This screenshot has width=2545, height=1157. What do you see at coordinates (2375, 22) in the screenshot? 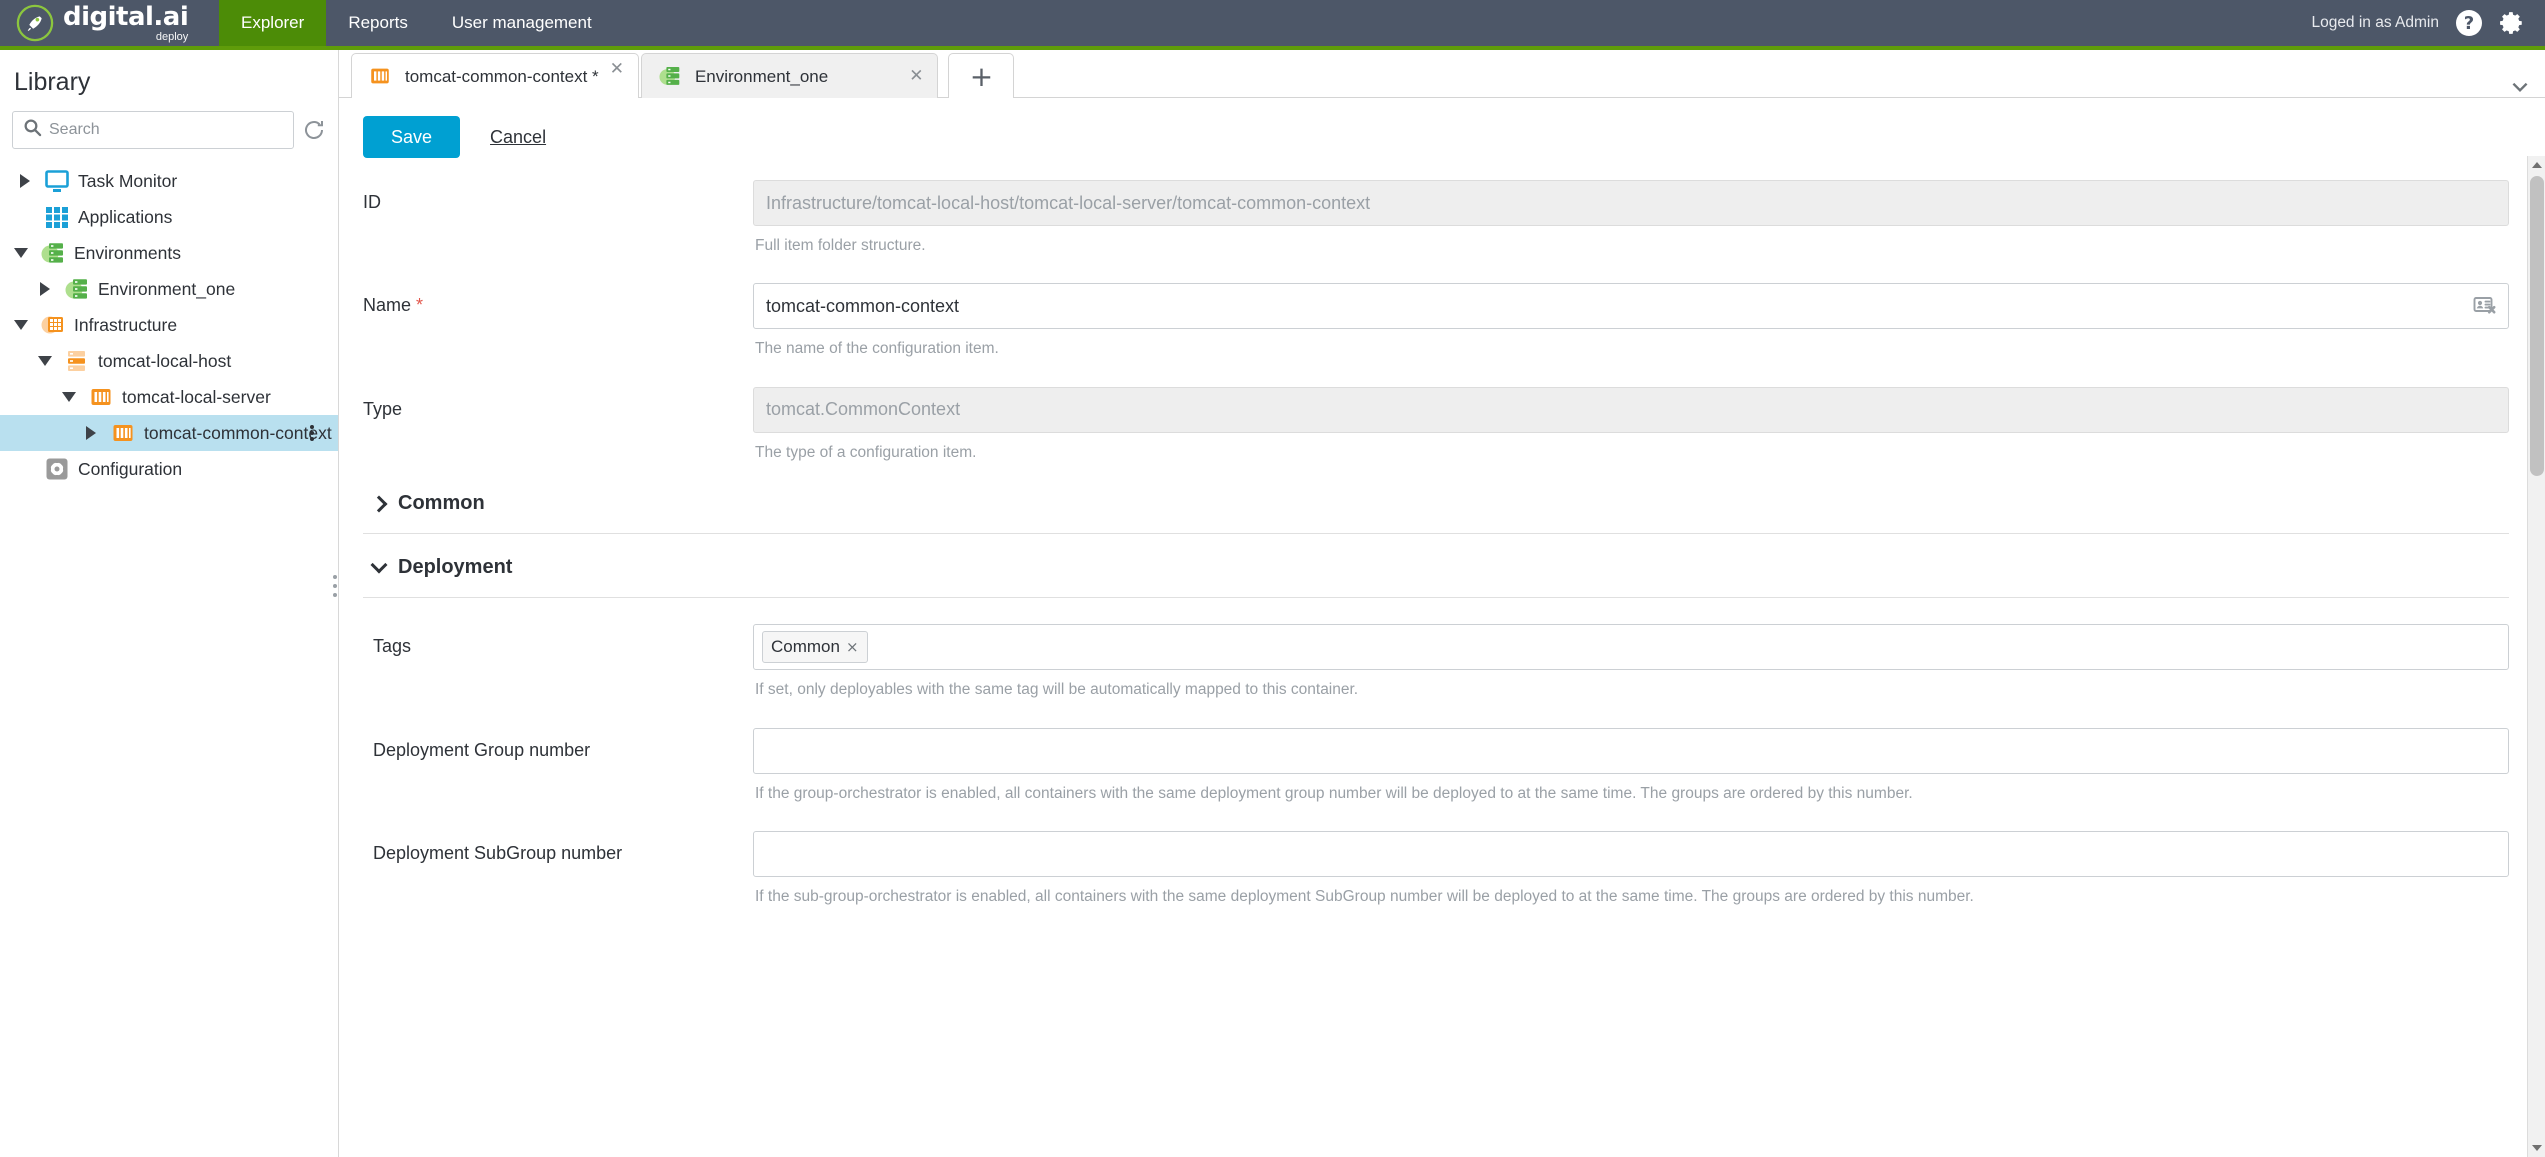
I see `logged-in-label: Loged in as Admin` at bounding box center [2375, 22].